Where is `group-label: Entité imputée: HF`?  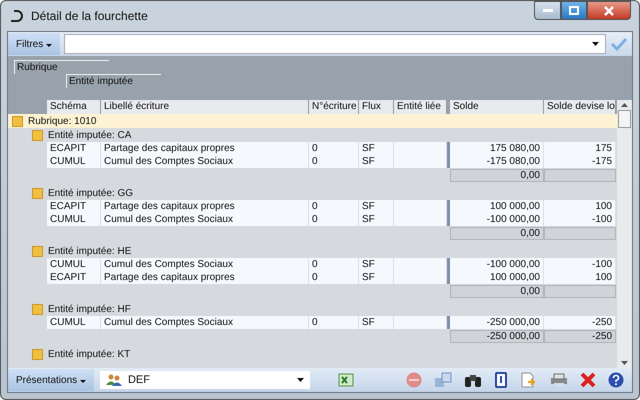
group-label: Entité imputée: HF is located at coordinates (89, 309).